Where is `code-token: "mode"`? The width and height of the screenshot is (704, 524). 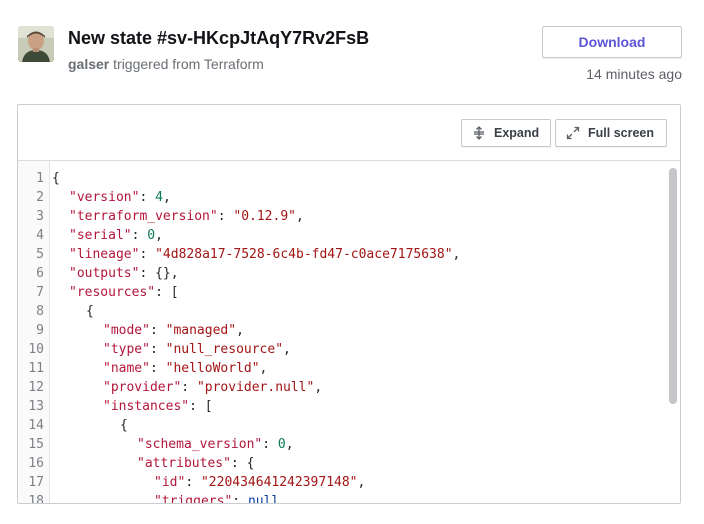 code-token: "mode" is located at coordinates (126, 330).